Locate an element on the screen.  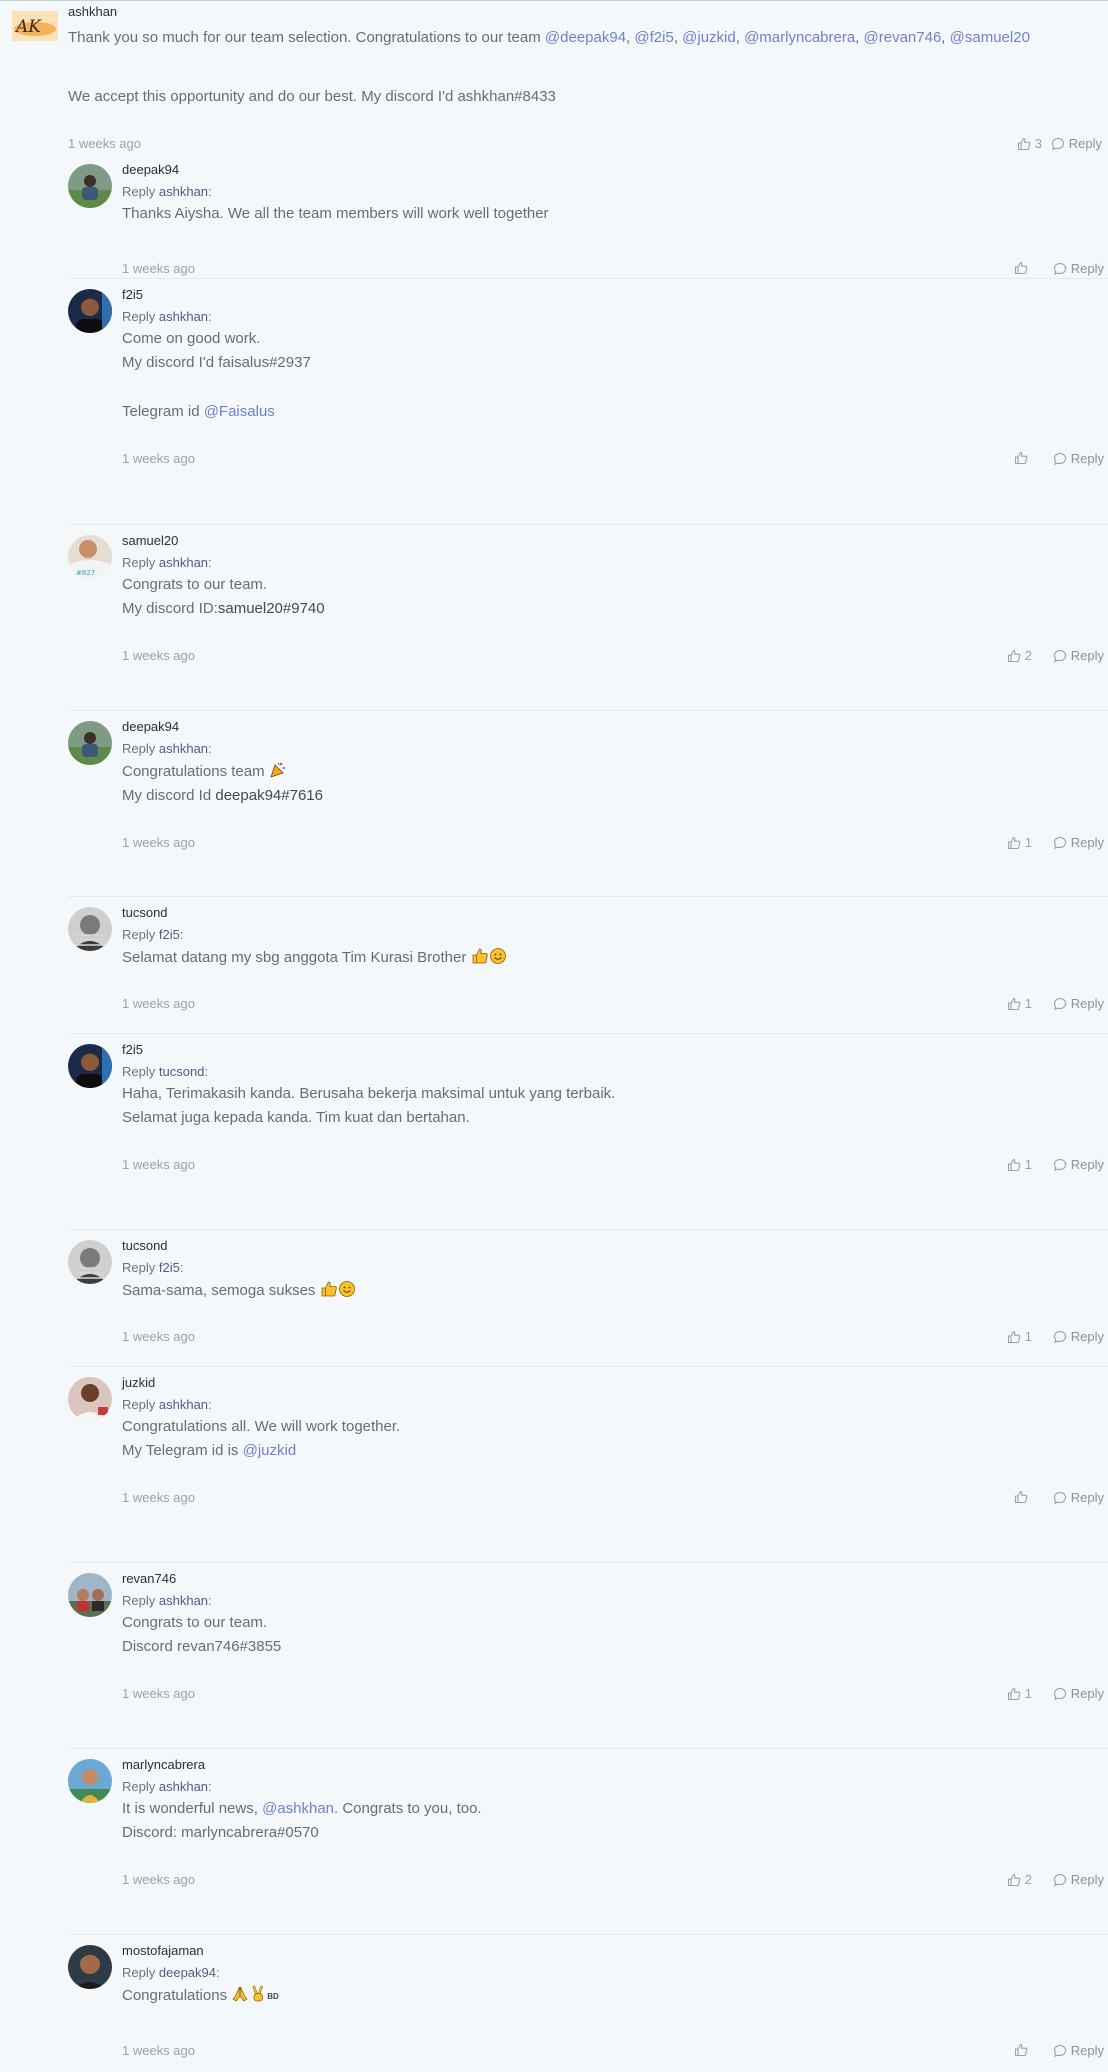
reply-target-link: tucsond is located at coordinates (182, 1071).